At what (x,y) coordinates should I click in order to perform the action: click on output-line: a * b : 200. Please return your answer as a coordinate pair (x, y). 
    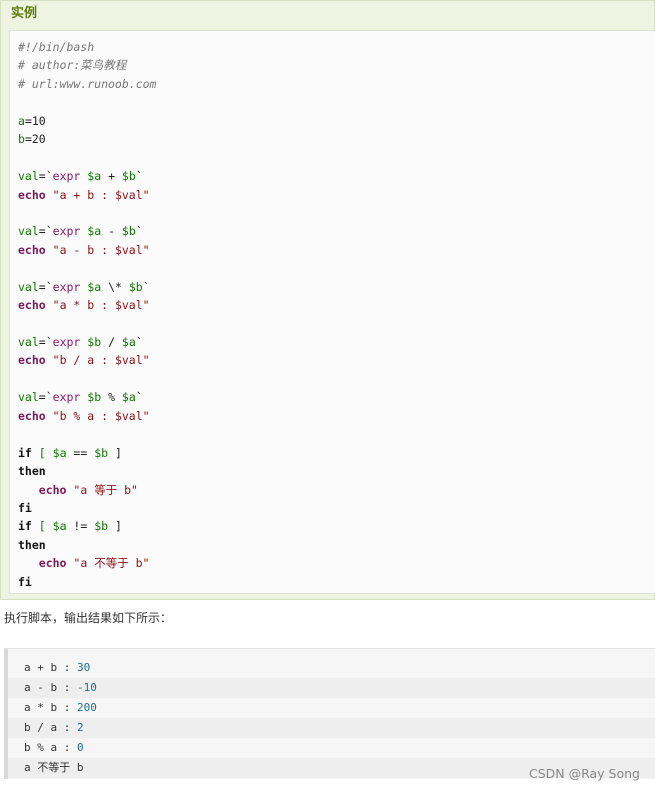
    Looking at the image, I should click on (331, 708).